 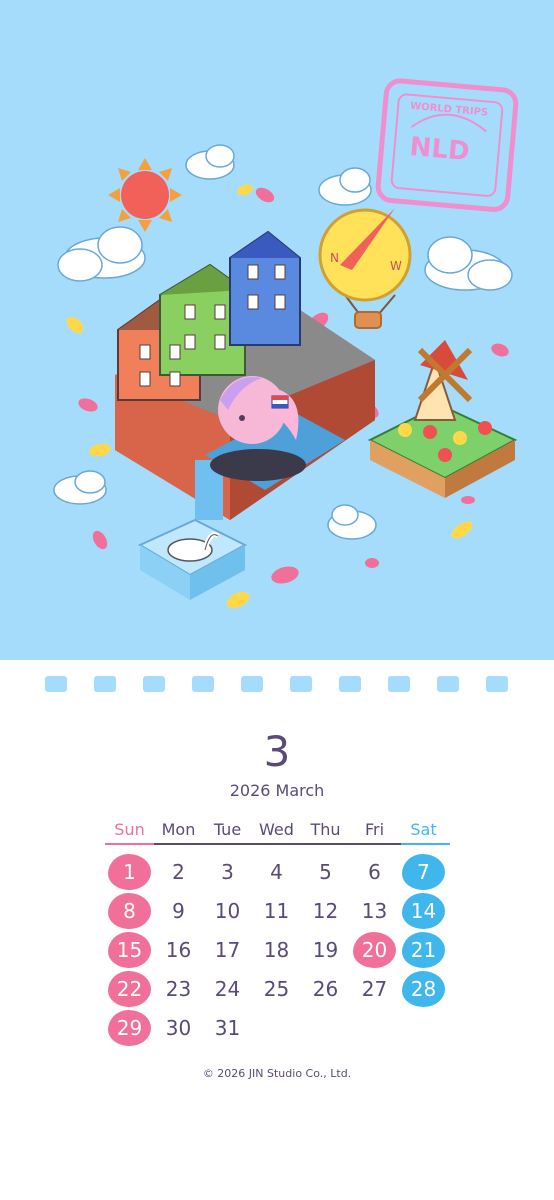 I want to click on day-number: 17, so click(x=227, y=950).